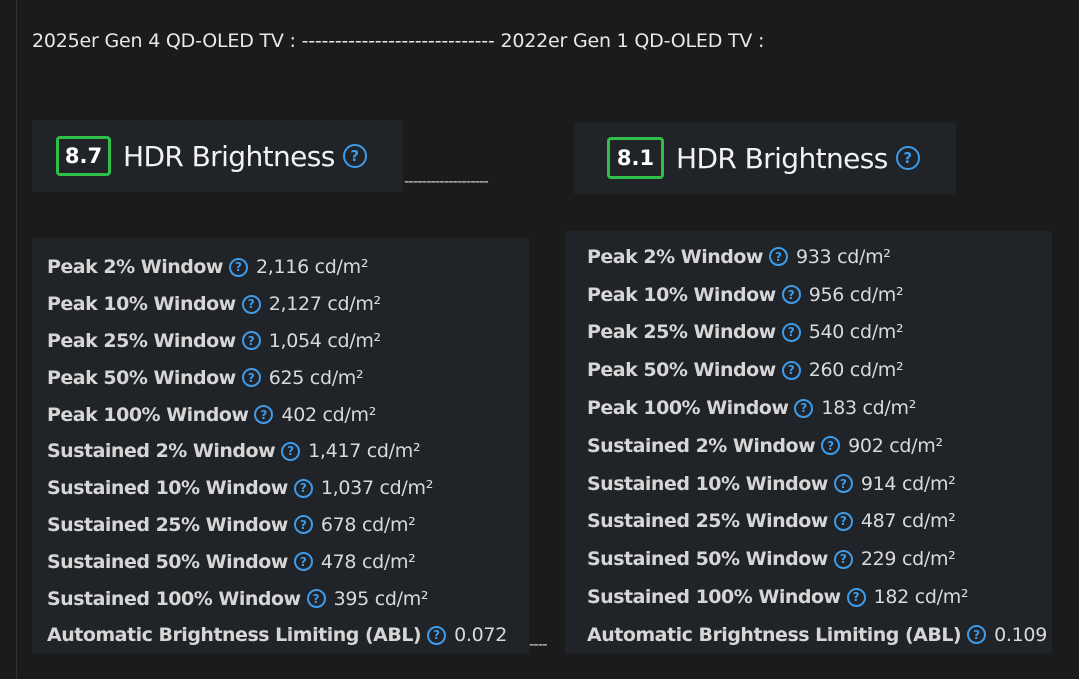 Image resolution: width=1079 pixels, height=679 pixels. I want to click on measurement-value: 260 cd/m², so click(856, 370).